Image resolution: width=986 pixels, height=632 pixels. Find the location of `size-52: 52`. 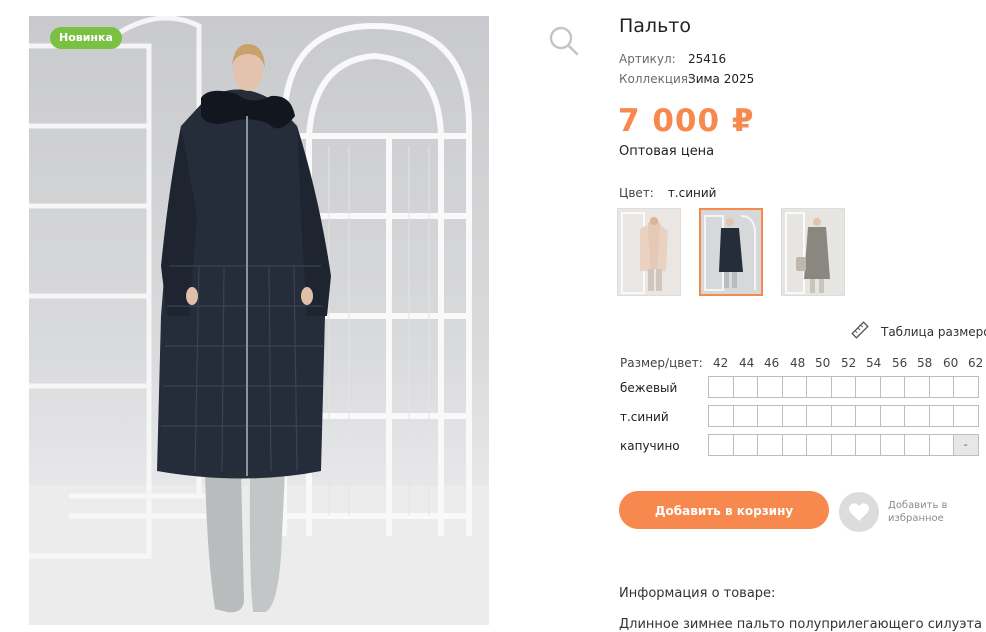

size-52: 52 is located at coordinates (849, 363).